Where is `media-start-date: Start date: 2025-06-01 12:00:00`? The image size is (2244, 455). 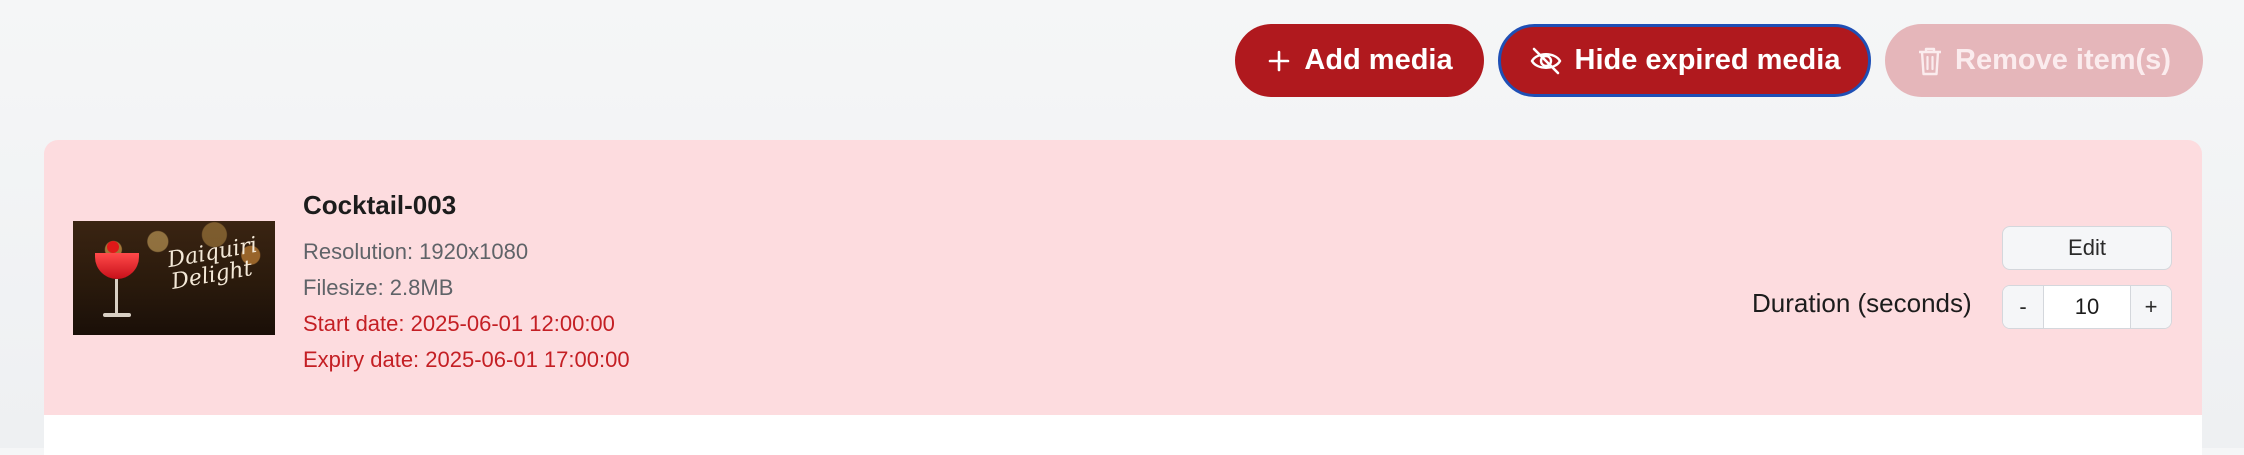 media-start-date: Start date: 2025-06-01 12:00:00 is located at coordinates (459, 323).